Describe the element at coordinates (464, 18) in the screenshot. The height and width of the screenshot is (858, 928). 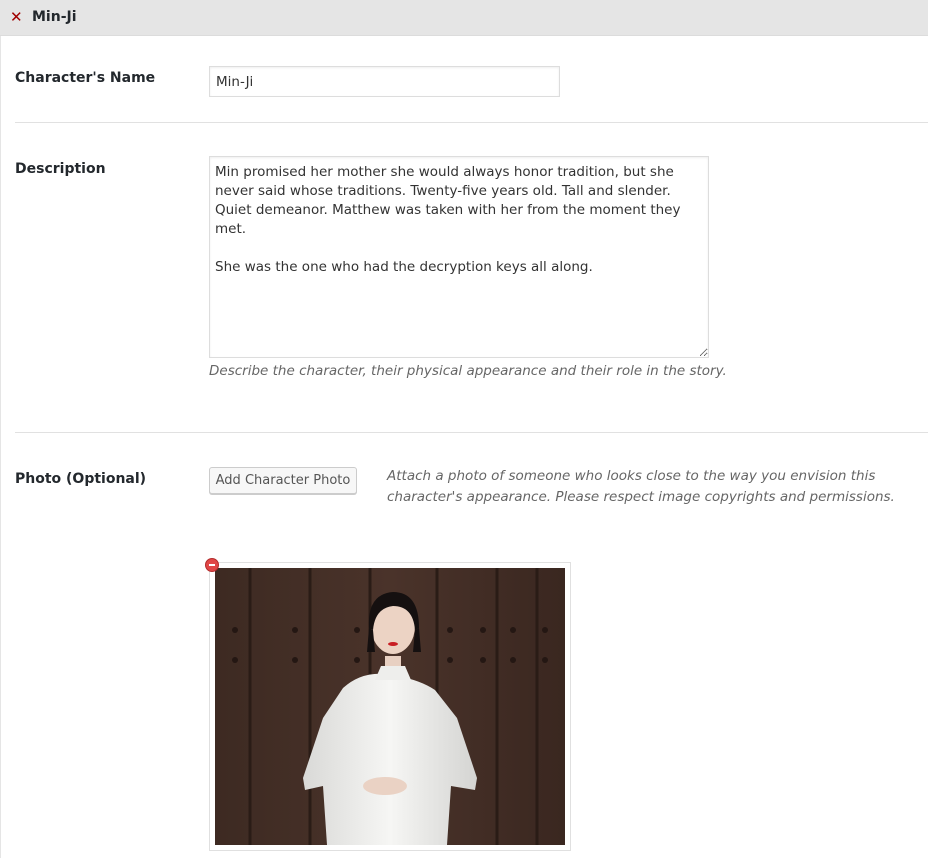
I see `panel-header: ✕ Min-Ji` at that location.